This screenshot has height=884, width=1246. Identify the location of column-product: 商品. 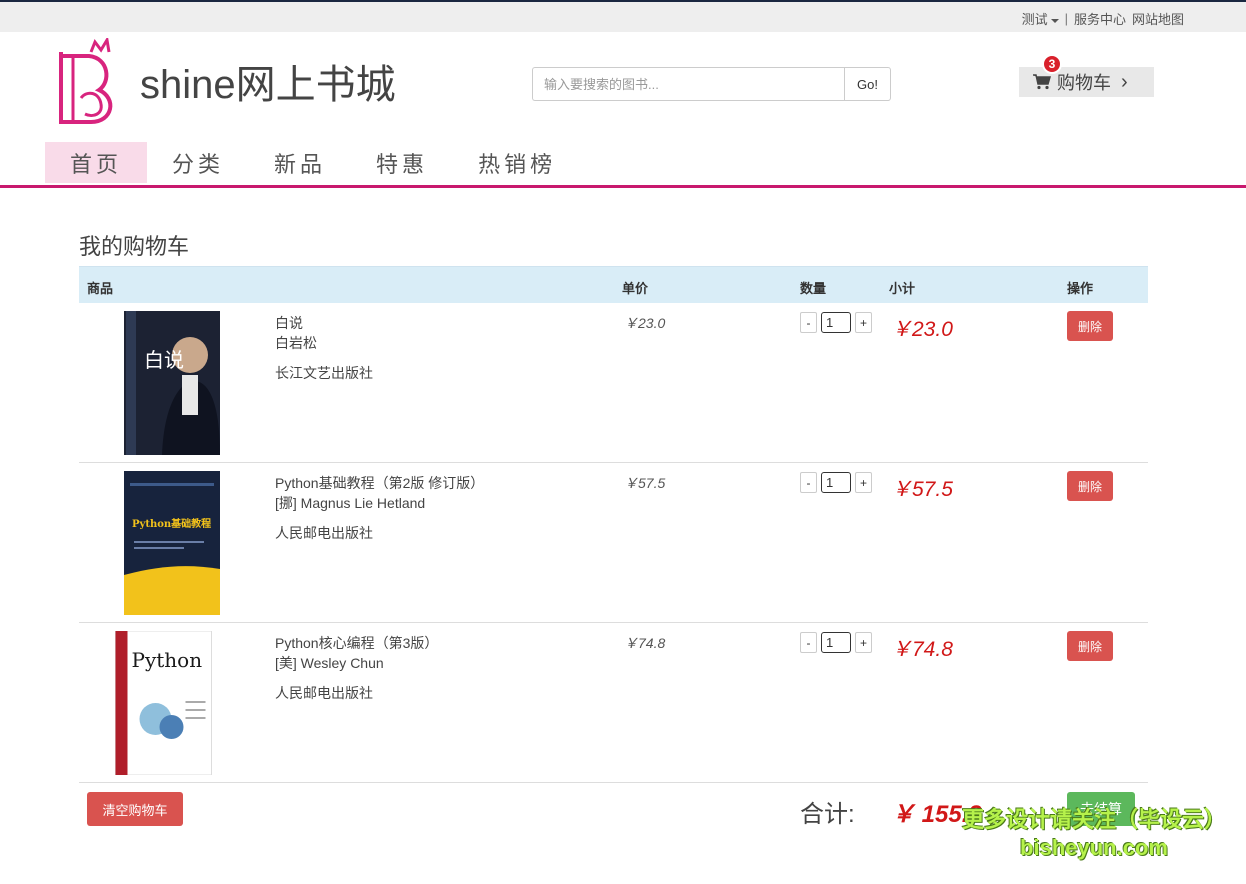
(100, 288).